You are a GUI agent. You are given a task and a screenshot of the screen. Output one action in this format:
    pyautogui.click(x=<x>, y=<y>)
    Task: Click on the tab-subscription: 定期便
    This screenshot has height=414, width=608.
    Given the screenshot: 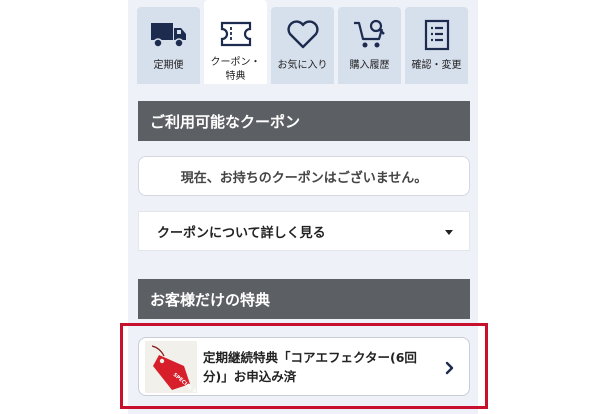 What is the action you would take?
    pyautogui.click(x=168, y=45)
    